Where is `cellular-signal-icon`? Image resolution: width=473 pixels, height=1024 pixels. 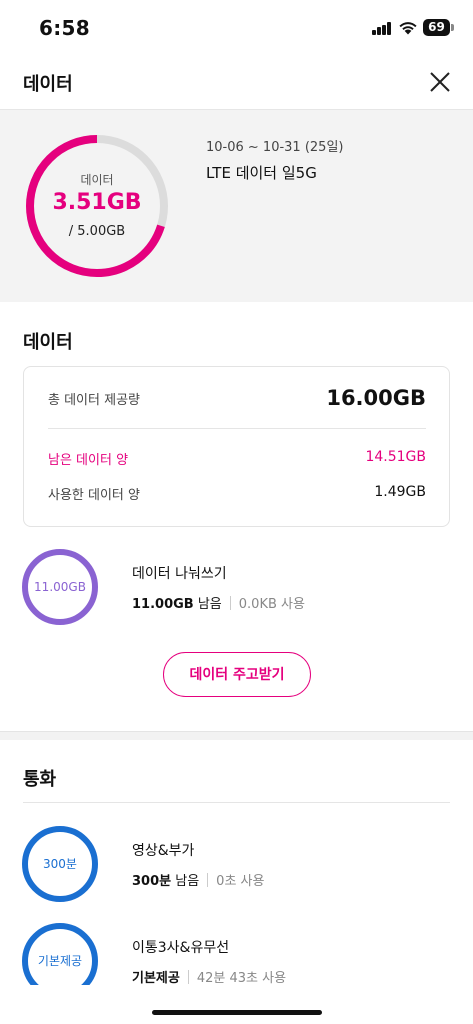 cellular-signal-icon is located at coordinates (382, 28).